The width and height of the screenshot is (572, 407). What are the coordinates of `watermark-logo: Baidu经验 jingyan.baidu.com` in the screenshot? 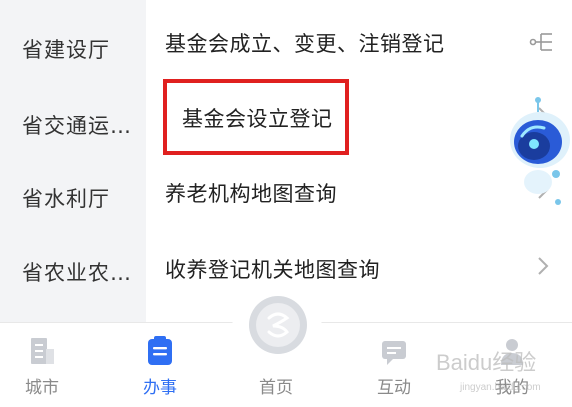 It's located at (488, 371).